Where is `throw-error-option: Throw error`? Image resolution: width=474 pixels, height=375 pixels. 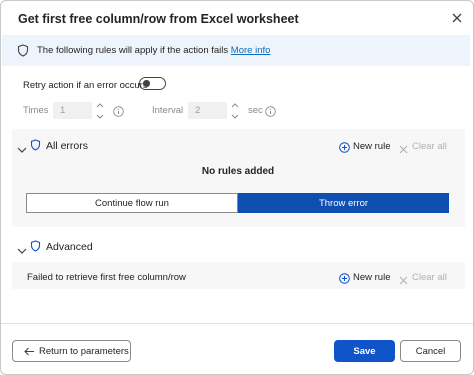
throw-error-option: Throw error is located at coordinates (343, 203).